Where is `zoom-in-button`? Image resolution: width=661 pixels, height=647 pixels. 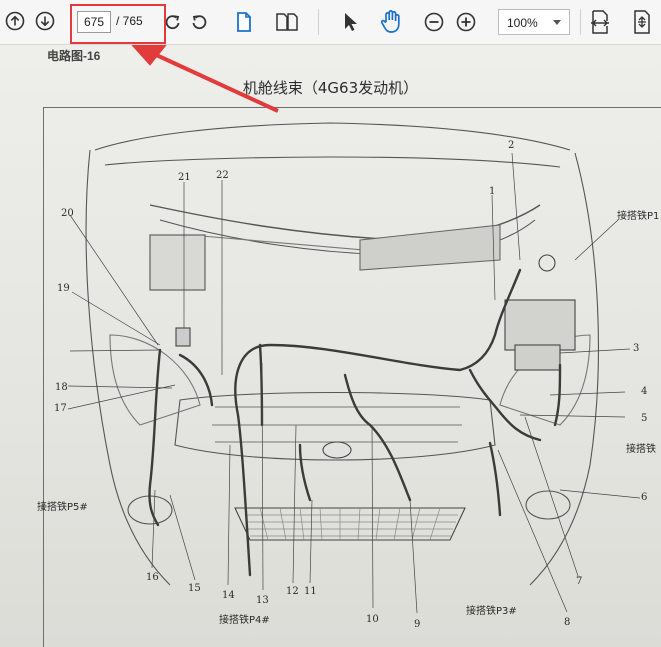
zoom-in-button is located at coordinates (466, 22).